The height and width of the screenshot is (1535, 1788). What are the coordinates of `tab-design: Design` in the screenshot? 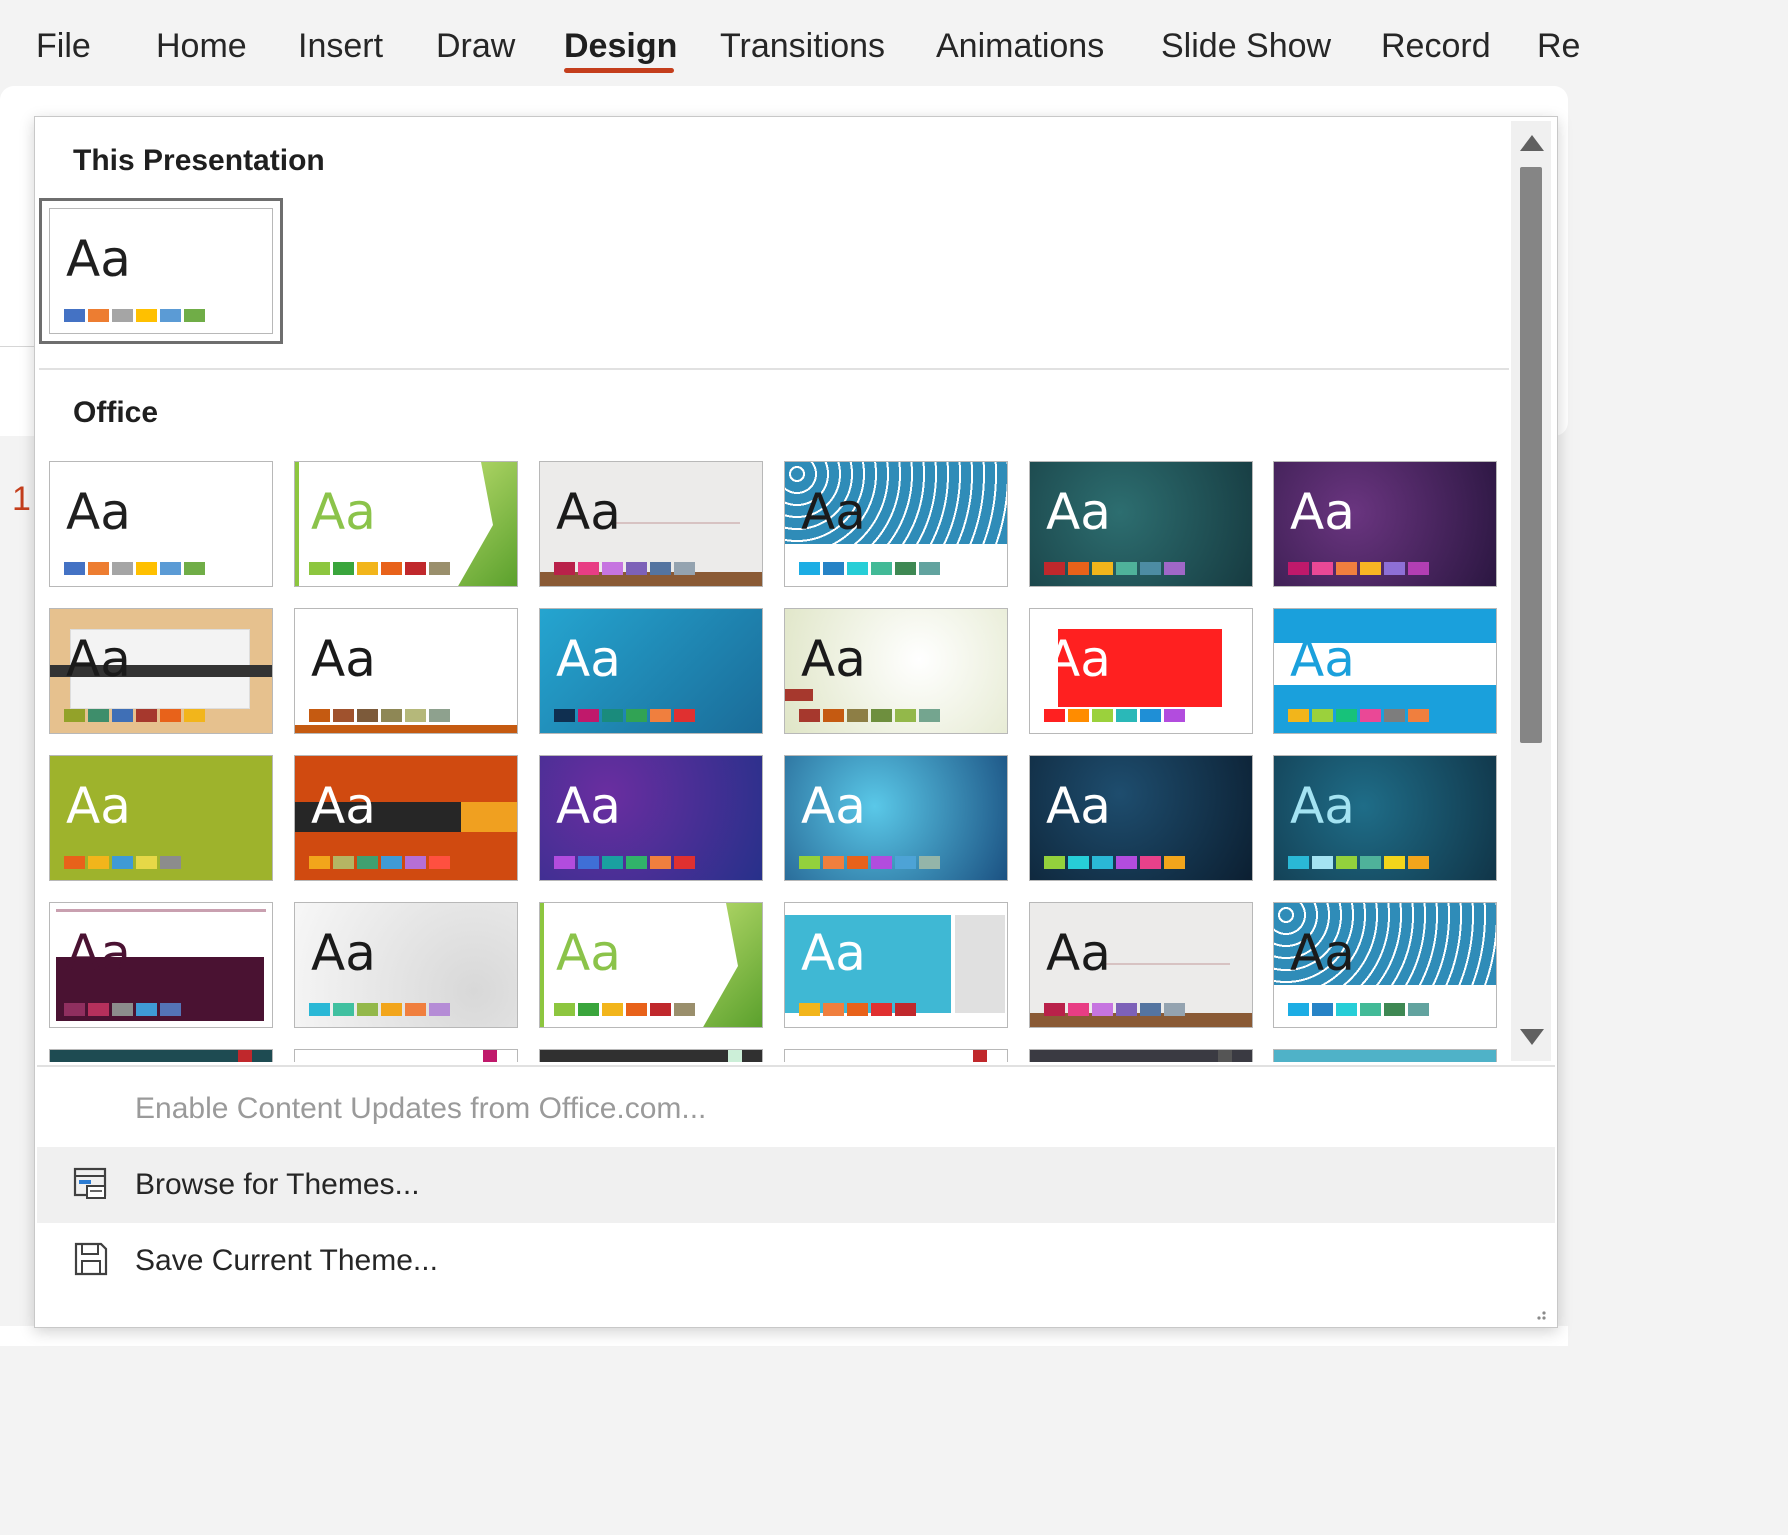 It's located at (620, 46).